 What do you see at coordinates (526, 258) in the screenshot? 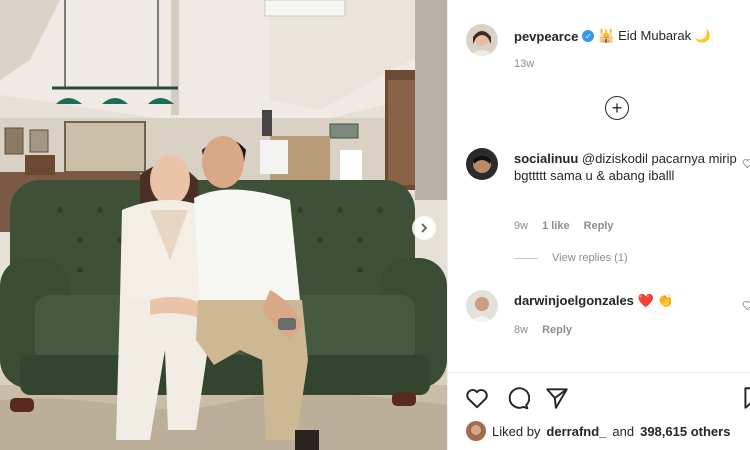
I see `replies-divider` at bounding box center [526, 258].